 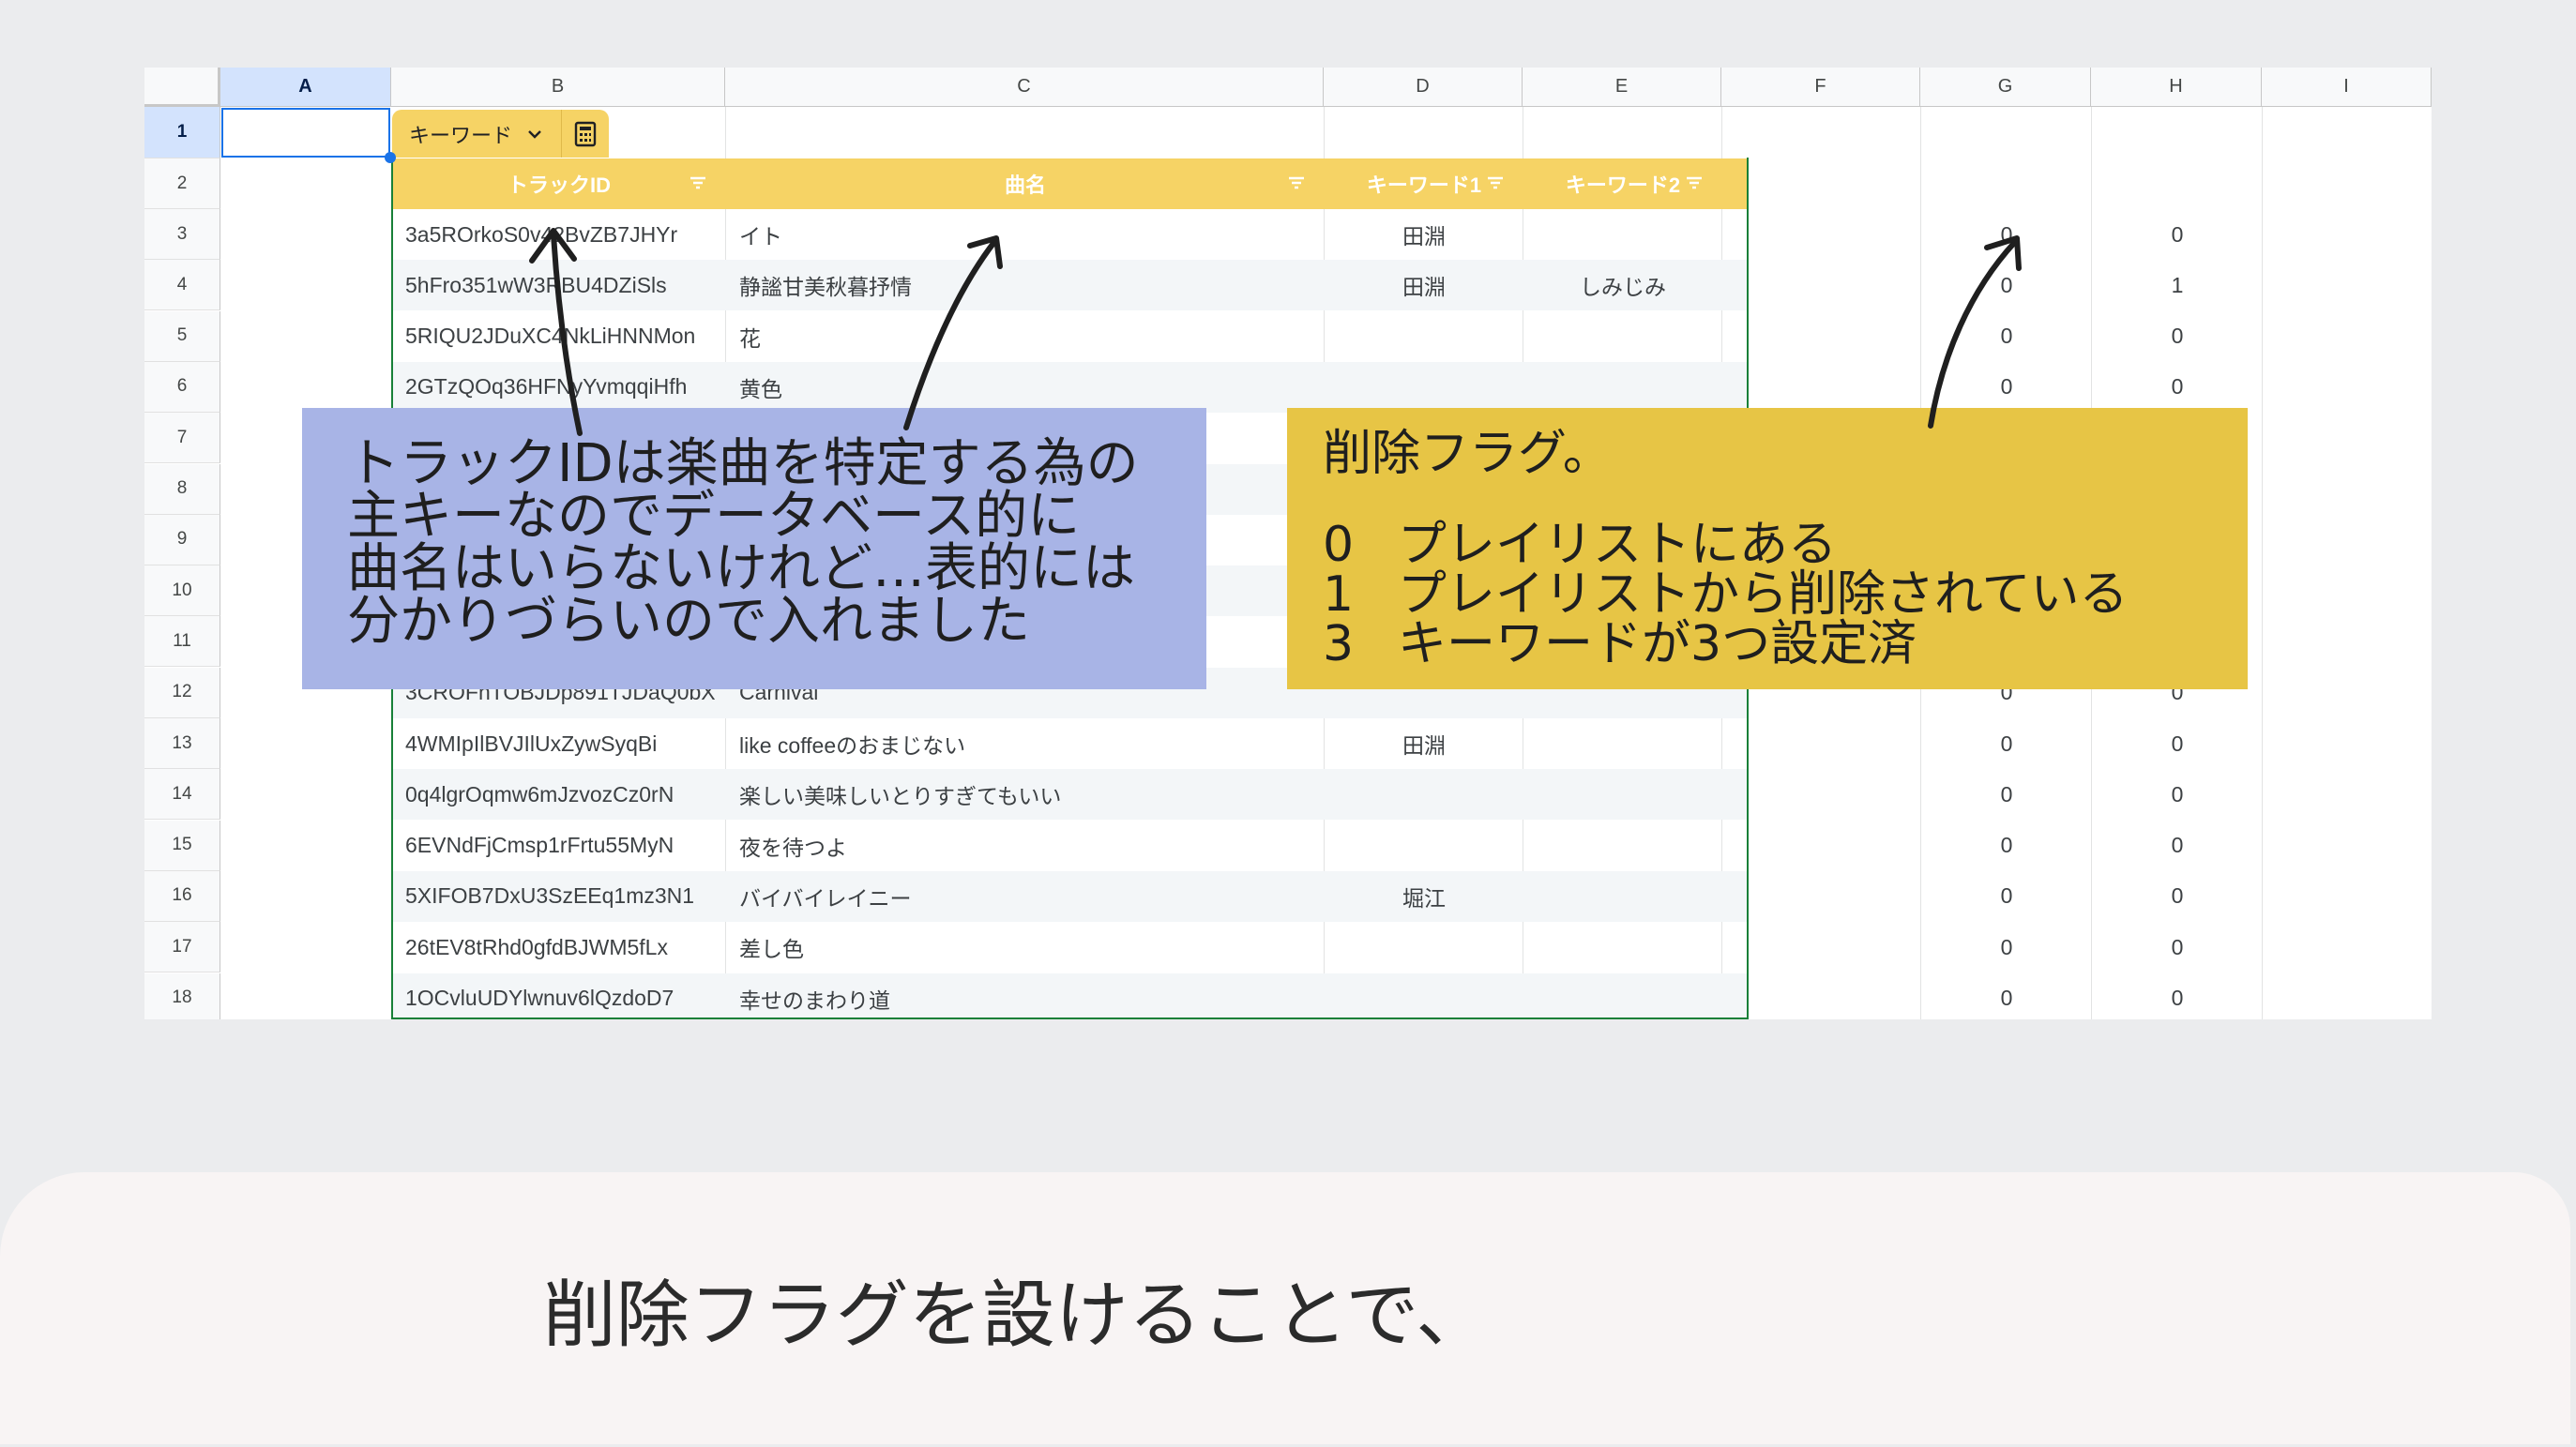 What do you see at coordinates (1030, 794) in the screenshot?
I see `cell-title: 楽しい美味しいとりすぎてもいい` at bounding box center [1030, 794].